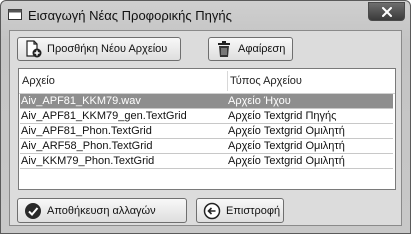  I want to click on file-name-cell: Aiv_APF81_KKM79.wav, so click(81, 101).